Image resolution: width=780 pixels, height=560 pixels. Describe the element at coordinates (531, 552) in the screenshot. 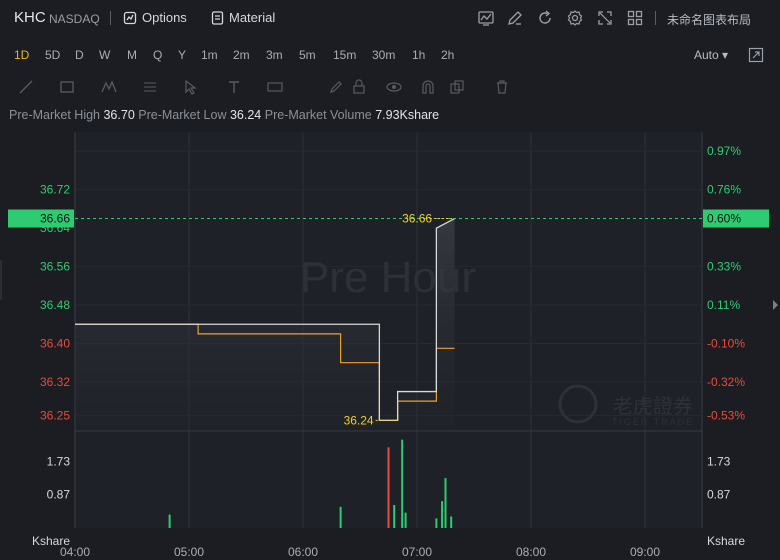

I see `time-tick-label: 08:00` at that location.